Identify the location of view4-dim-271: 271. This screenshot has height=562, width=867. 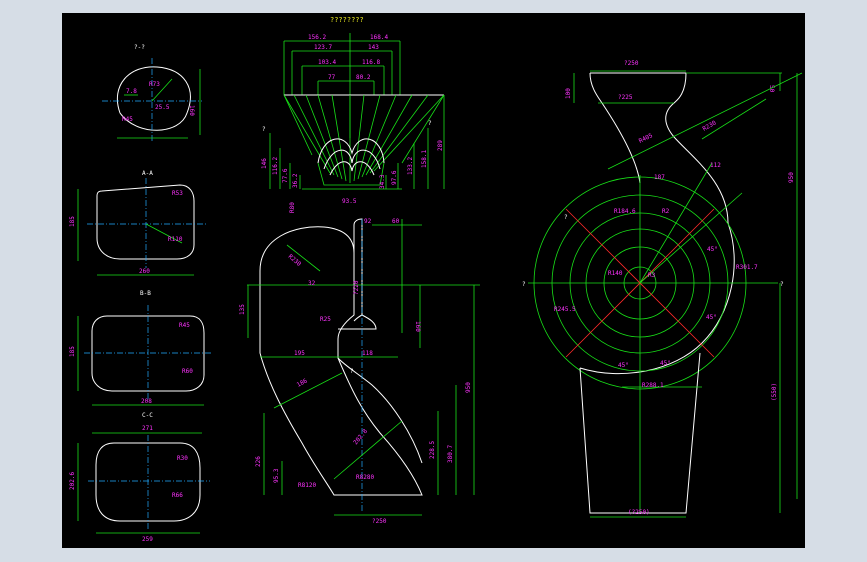
(147, 428).